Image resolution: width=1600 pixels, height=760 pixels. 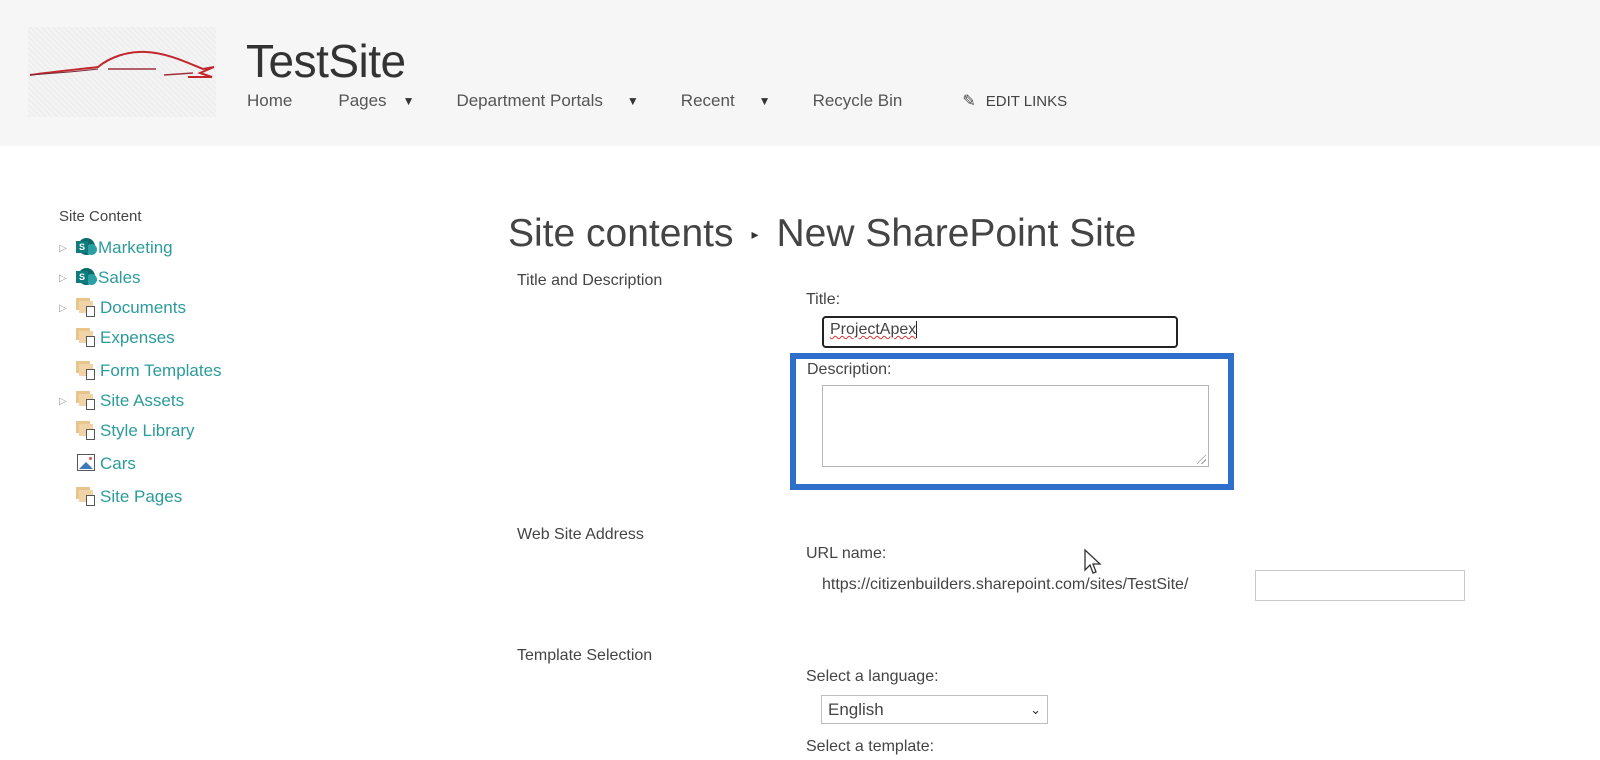 I want to click on nav-home-label: Home, so click(x=270, y=100).